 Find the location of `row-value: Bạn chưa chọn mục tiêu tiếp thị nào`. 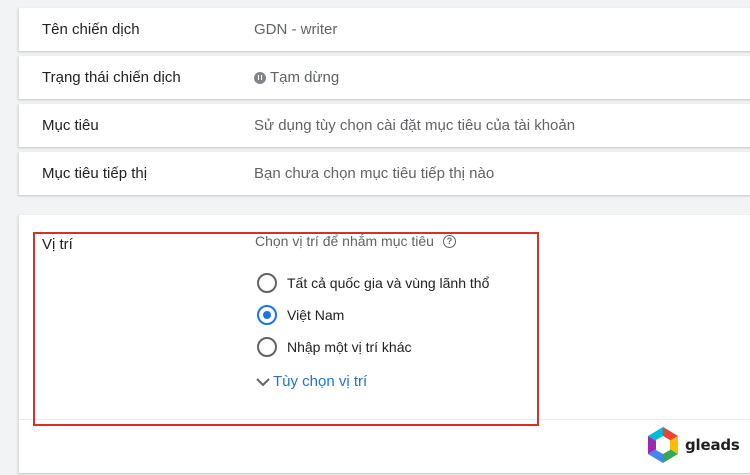

row-value: Bạn chưa chọn mục tiêu tiếp thị nào is located at coordinates (374, 173).